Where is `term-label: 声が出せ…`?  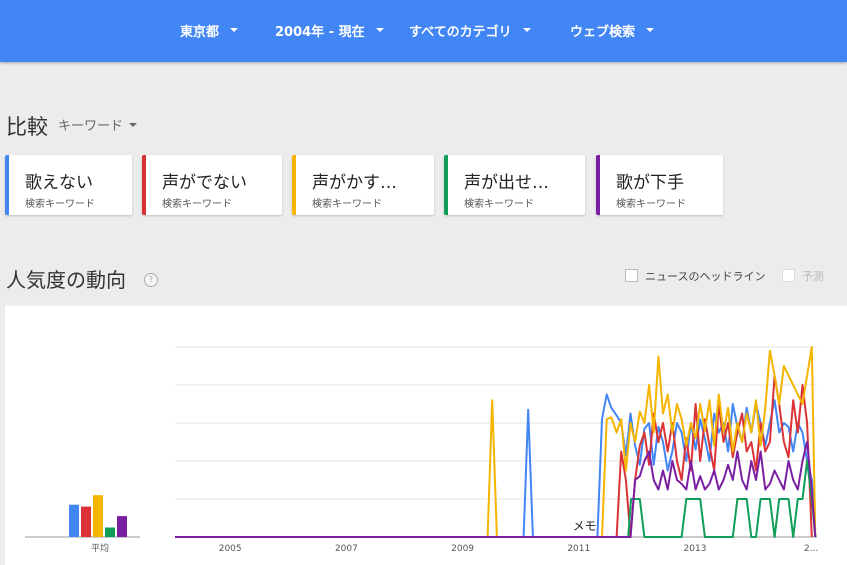
term-label: 声が出せ… is located at coordinates (506, 183).